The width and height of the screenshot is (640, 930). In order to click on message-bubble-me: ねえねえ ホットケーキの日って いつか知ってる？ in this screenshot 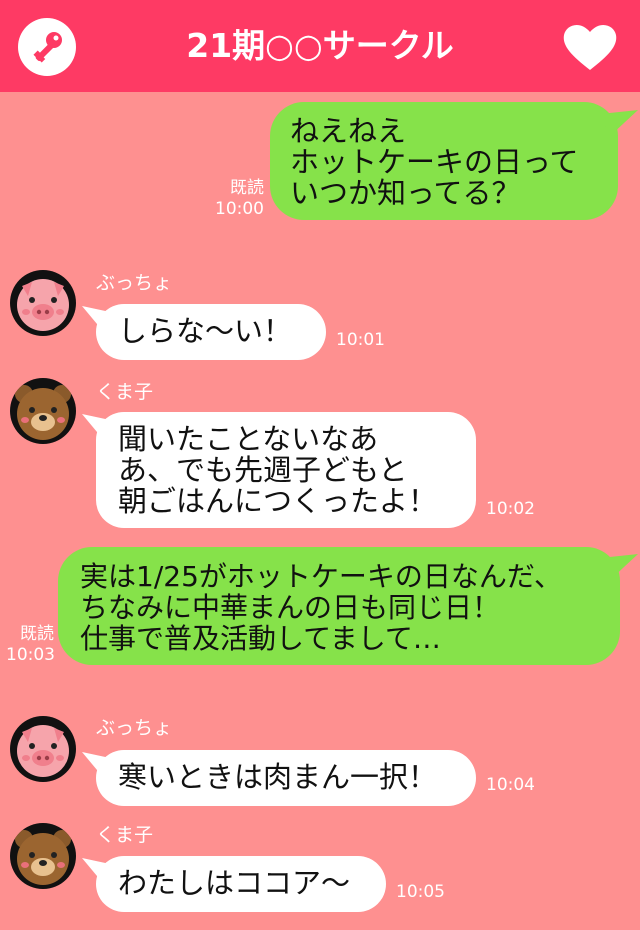, I will do `click(444, 161)`.